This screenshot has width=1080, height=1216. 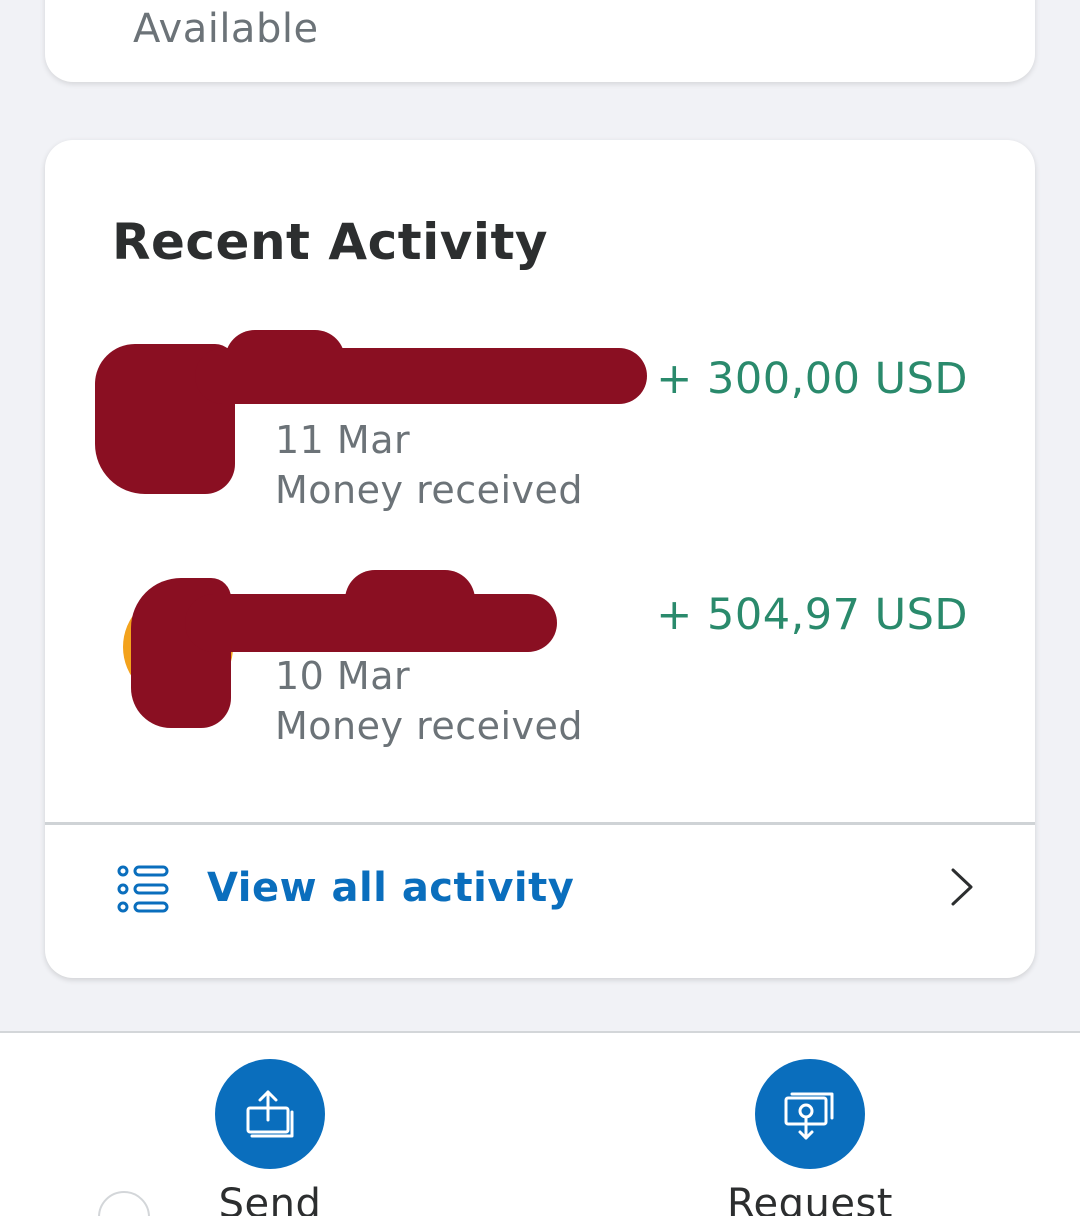 I want to click on request-button: Request, so click(x=810, y=1137).